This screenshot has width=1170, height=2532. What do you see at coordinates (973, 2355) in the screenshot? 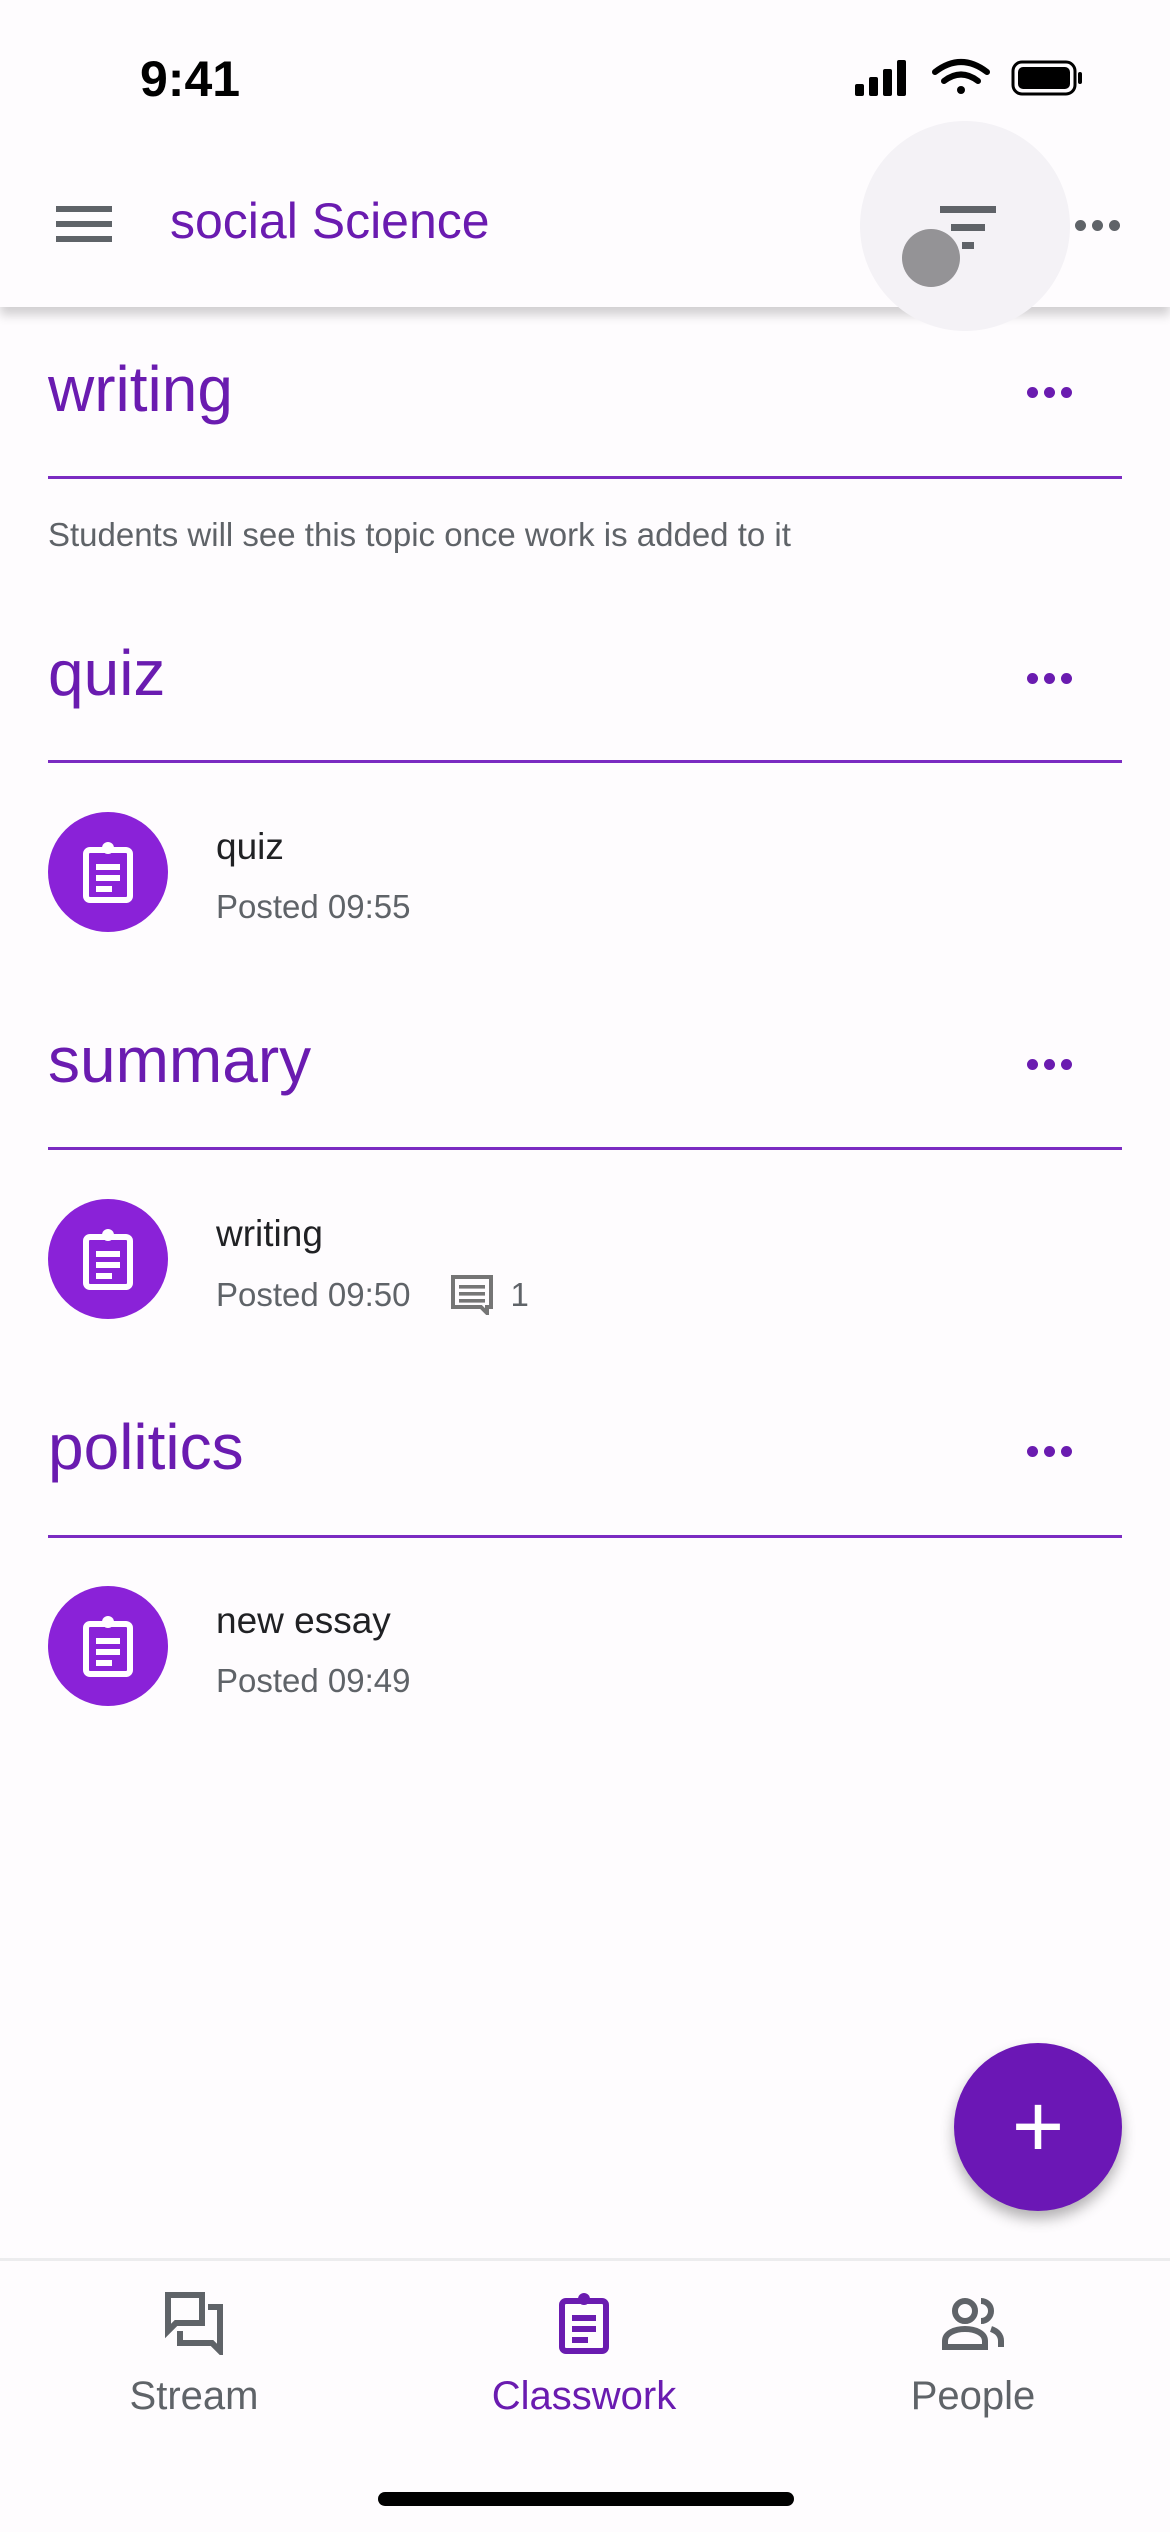
I see `tab-people: People` at bounding box center [973, 2355].